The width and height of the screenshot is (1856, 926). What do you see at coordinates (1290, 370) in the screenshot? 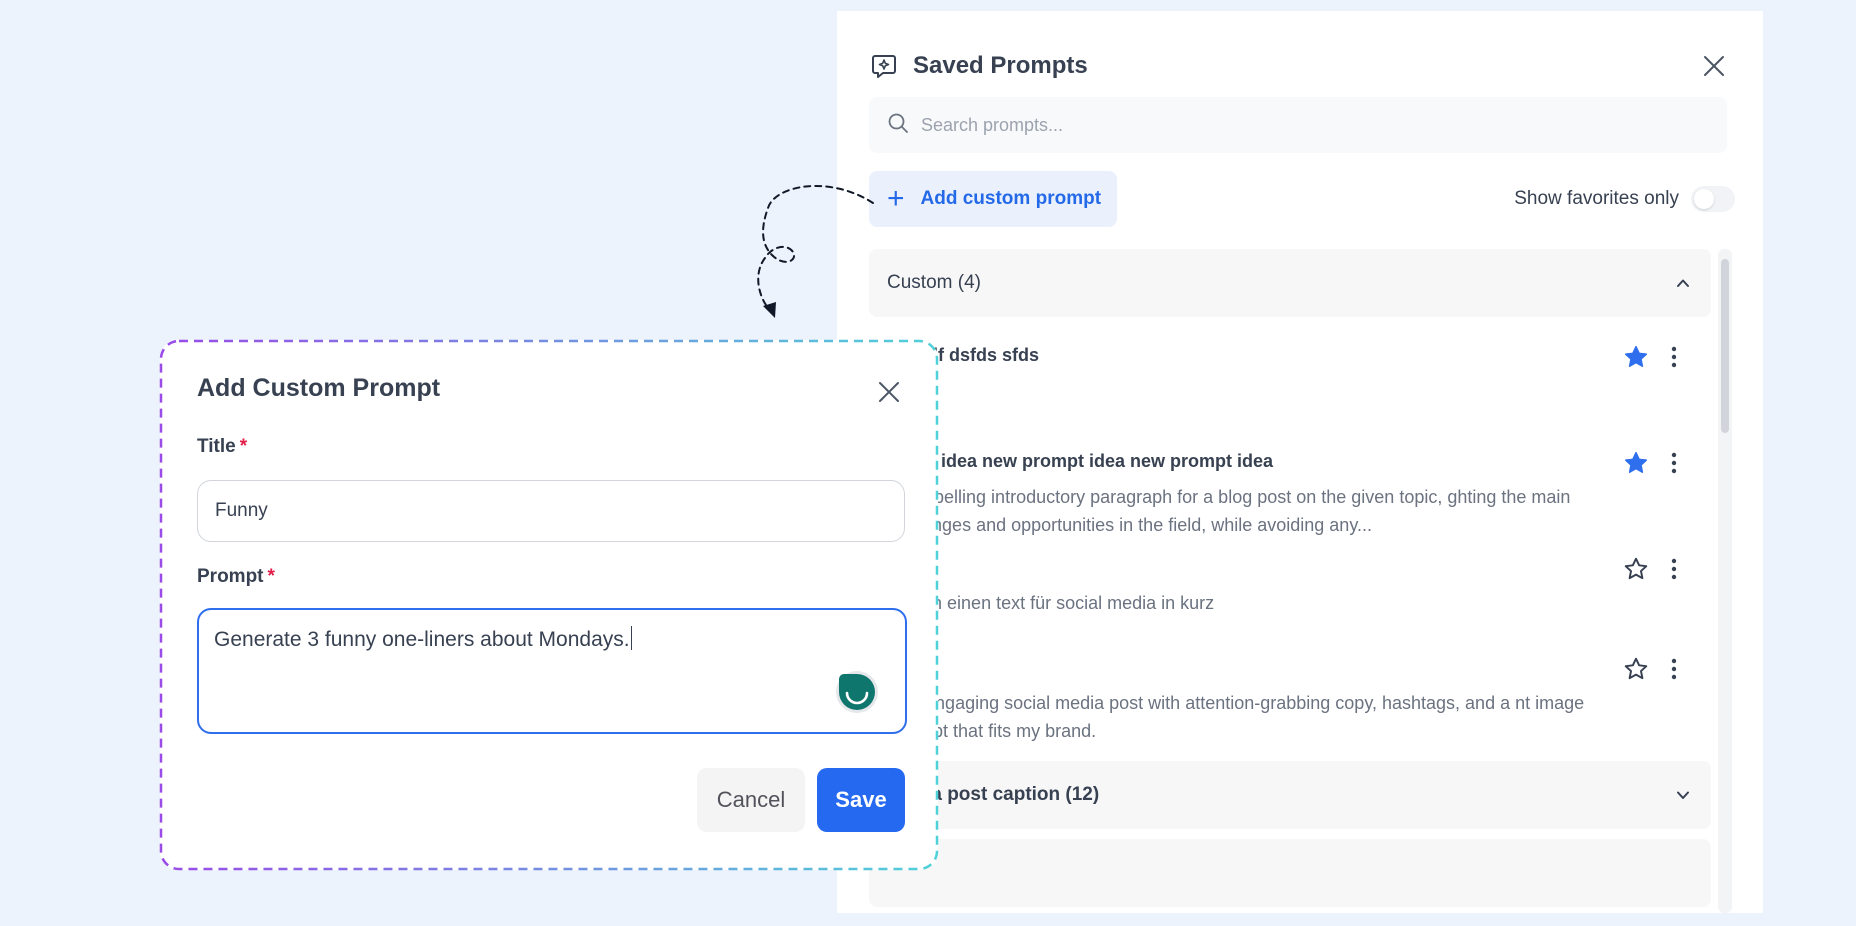
I see `list-item: fds sdf dsfds sfds` at bounding box center [1290, 370].